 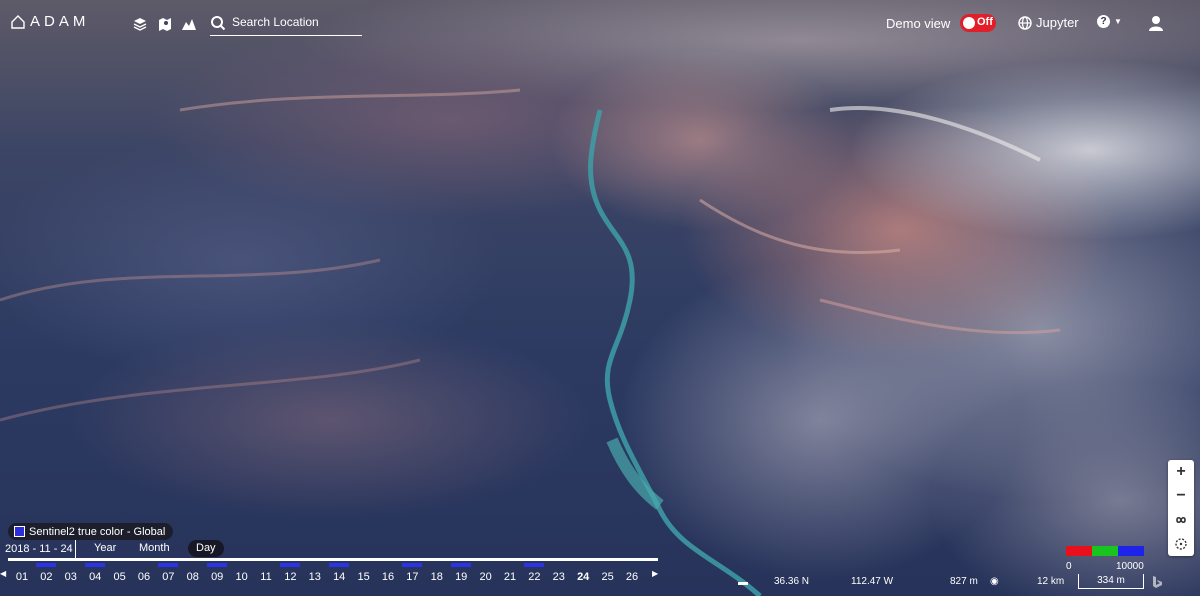 What do you see at coordinates (1157, 582) in the screenshot?
I see `bing-logo-icon` at bounding box center [1157, 582].